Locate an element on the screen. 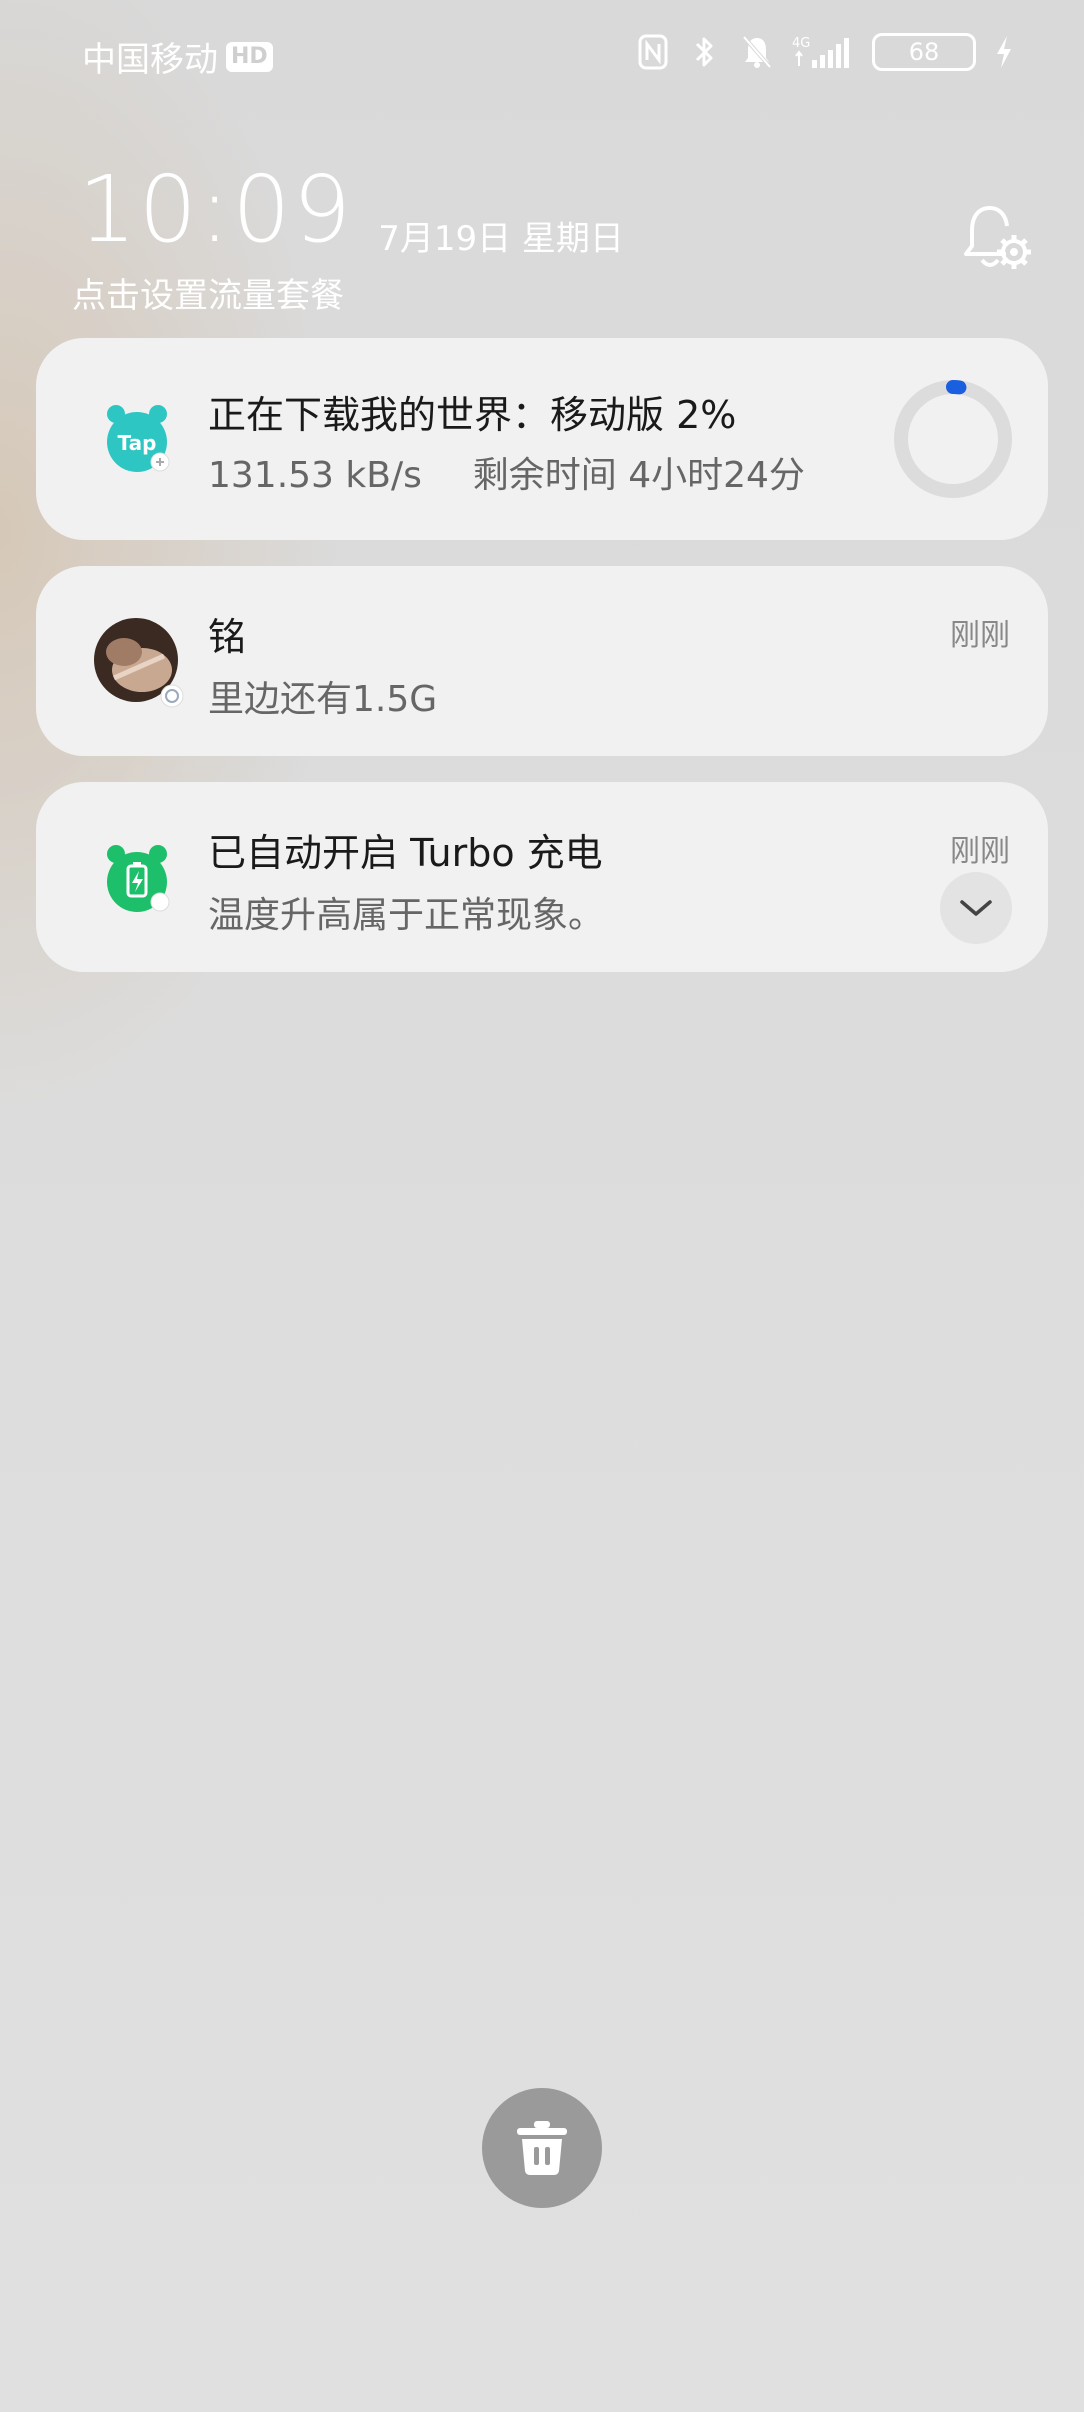 The width and height of the screenshot is (1084, 2412). download-remaining: 剩余时间 4小时24分 is located at coordinates (638, 475).